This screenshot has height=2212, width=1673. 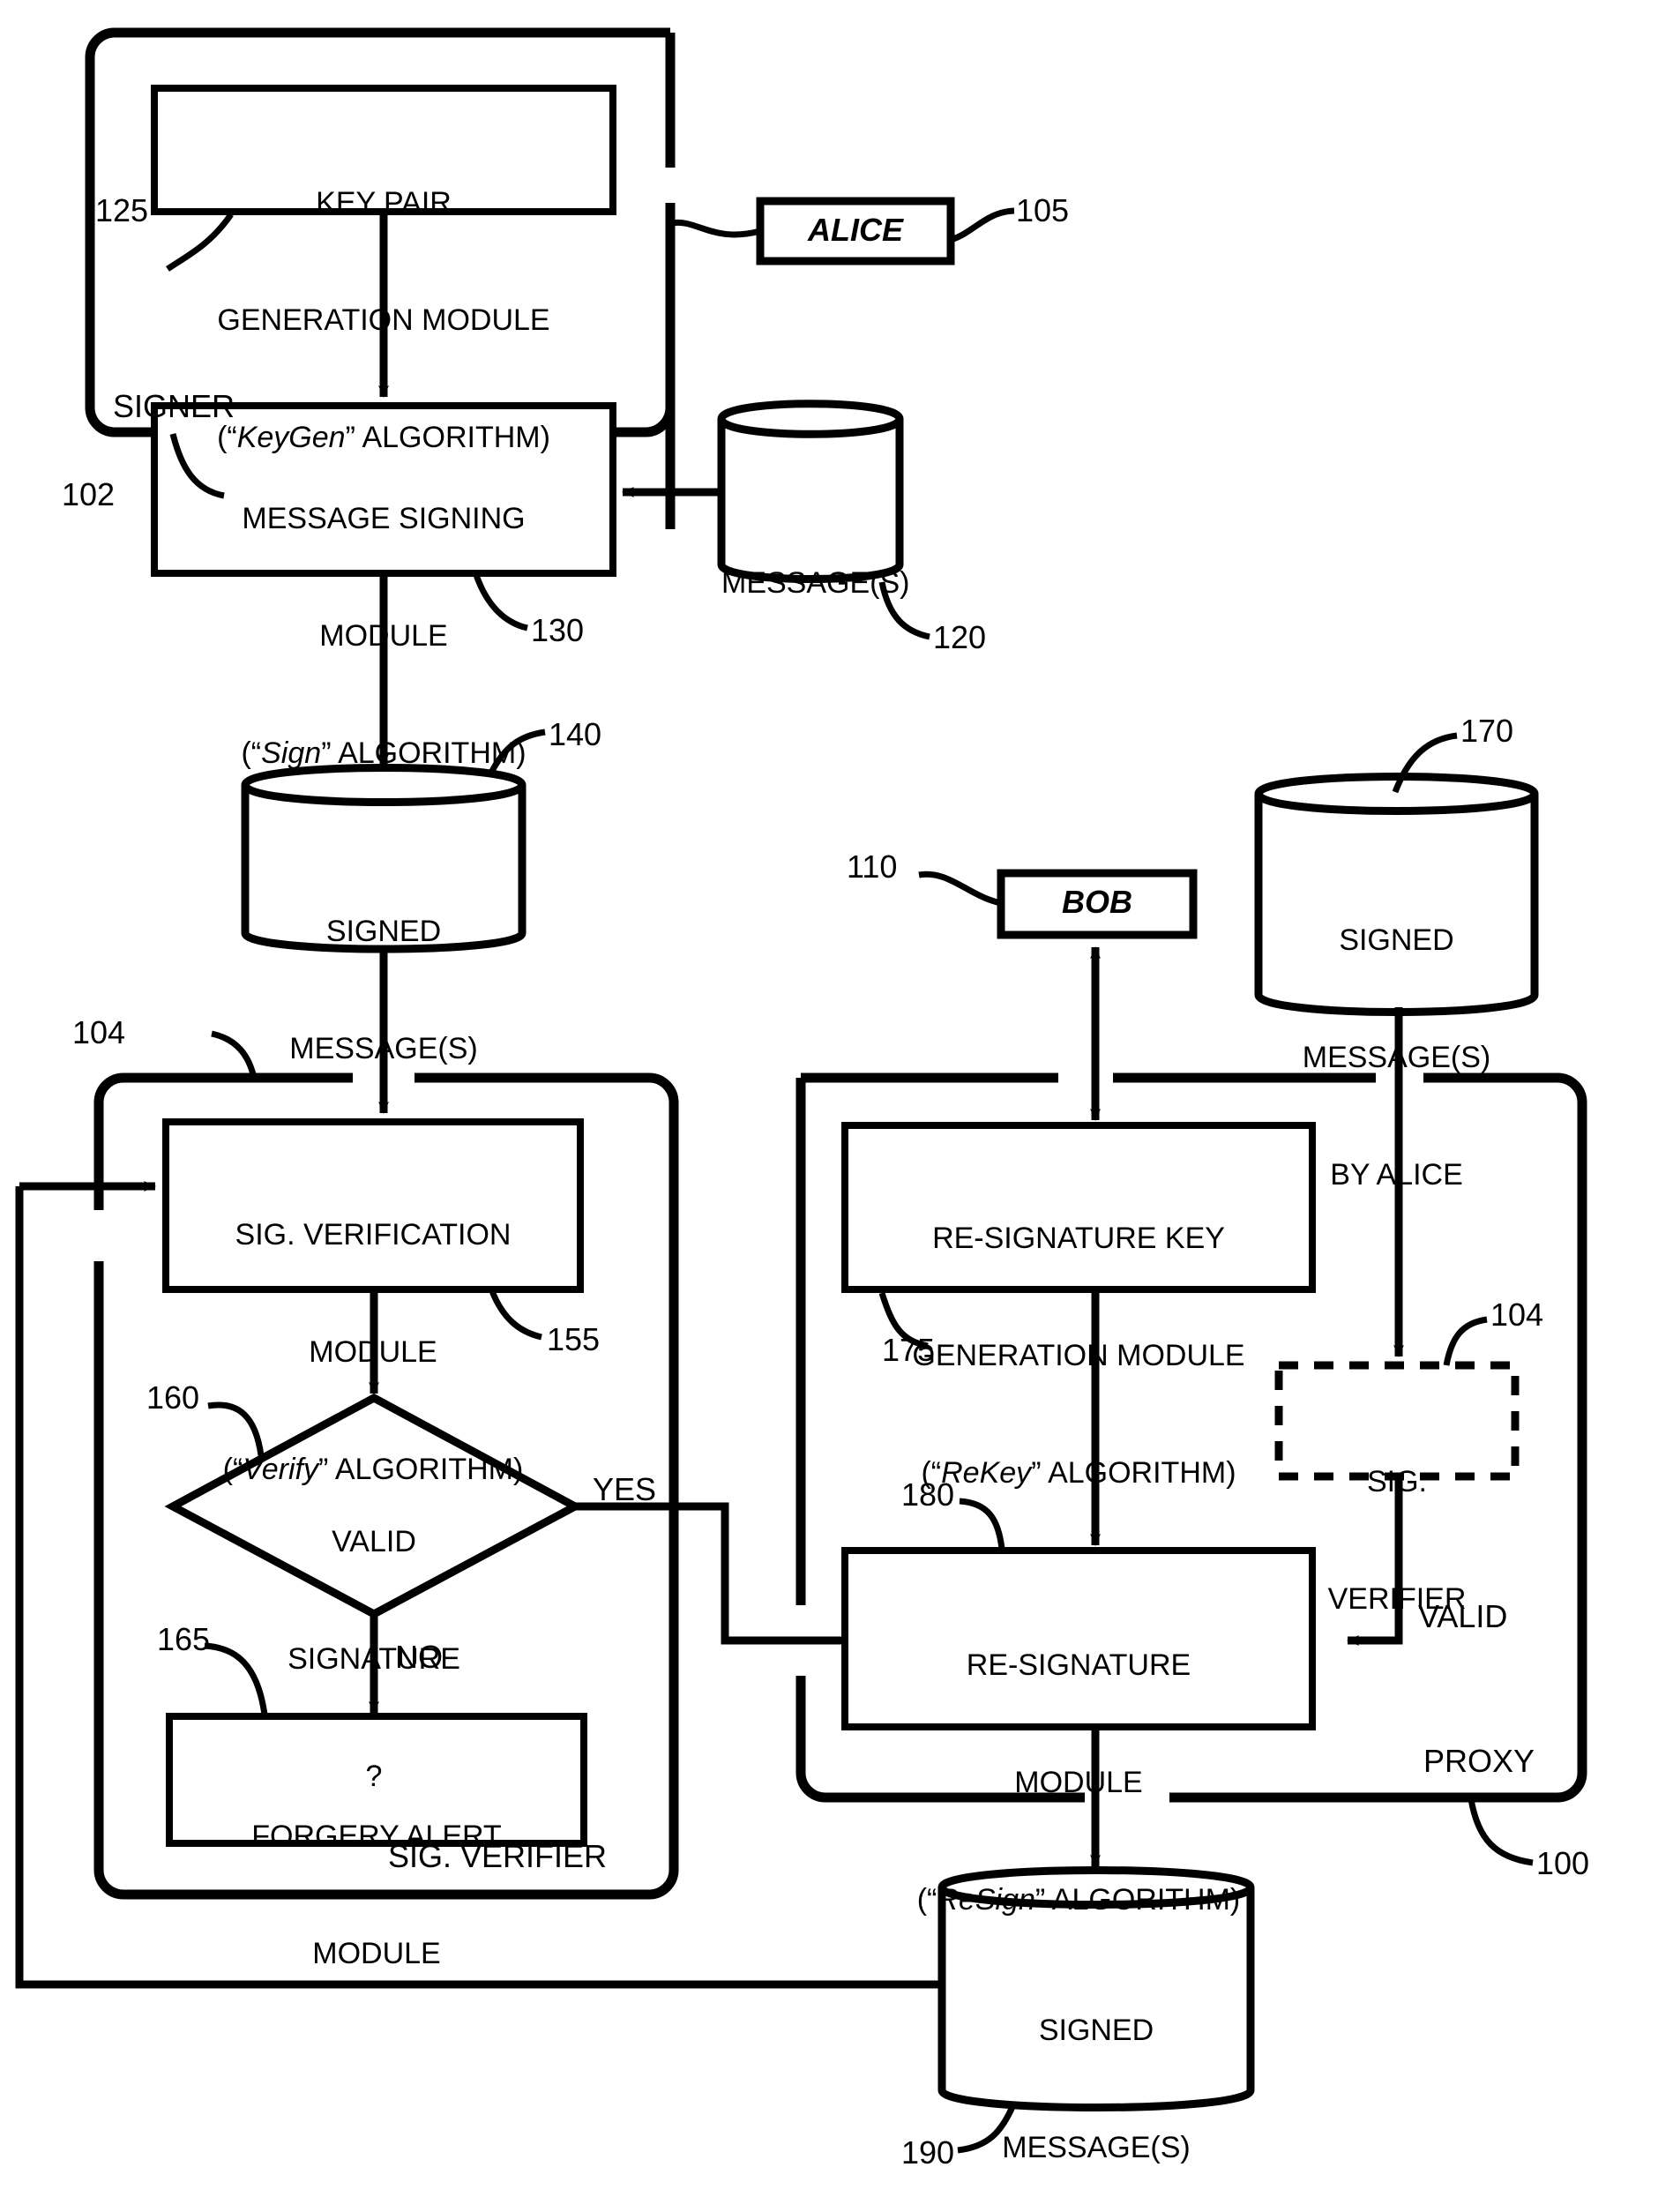 I want to click on signed-by-alice-text: SIGNED MESSAGE(S) BY ALICE, so click(x=1396, y=1057).